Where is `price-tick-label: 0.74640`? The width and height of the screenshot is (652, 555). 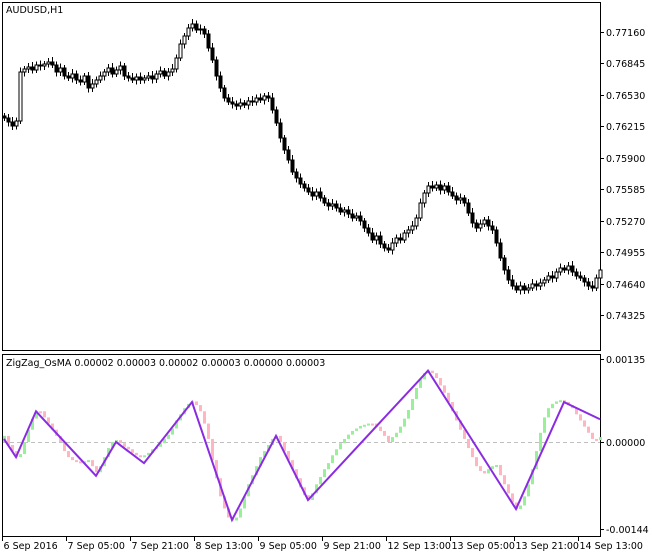 price-tick-label: 0.74640 is located at coordinates (625, 285).